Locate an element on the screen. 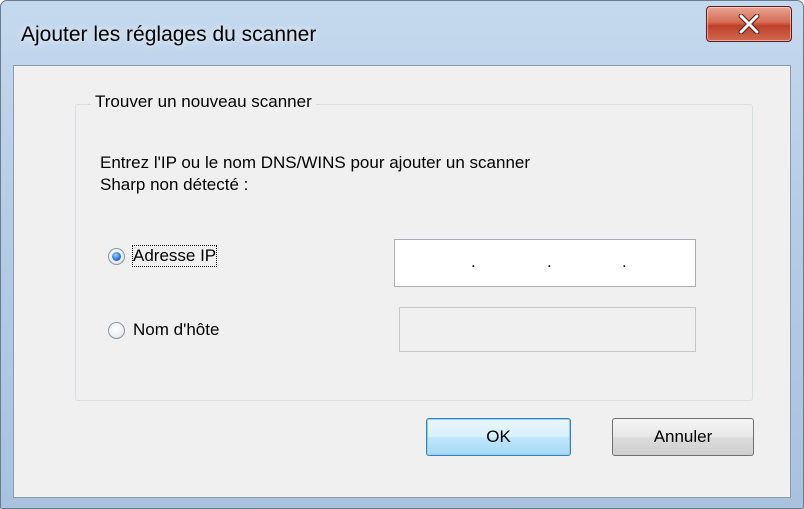 The width and height of the screenshot is (804, 509). ip-address-radio-option: Adresse IP is located at coordinates (163, 256).